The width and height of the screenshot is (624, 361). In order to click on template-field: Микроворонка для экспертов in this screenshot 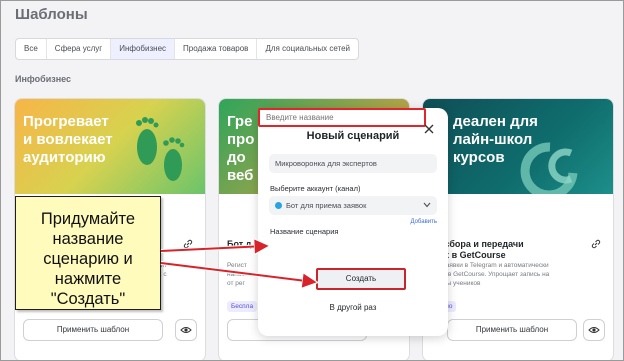, I will do `click(353, 163)`.